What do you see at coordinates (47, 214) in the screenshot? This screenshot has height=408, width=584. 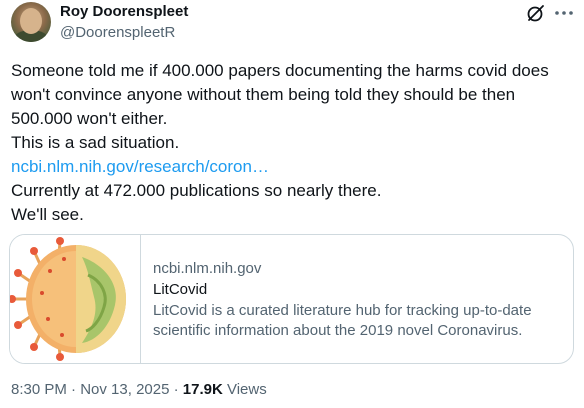 I see `tweet-text-line: We'll see.` at bounding box center [47, 214].